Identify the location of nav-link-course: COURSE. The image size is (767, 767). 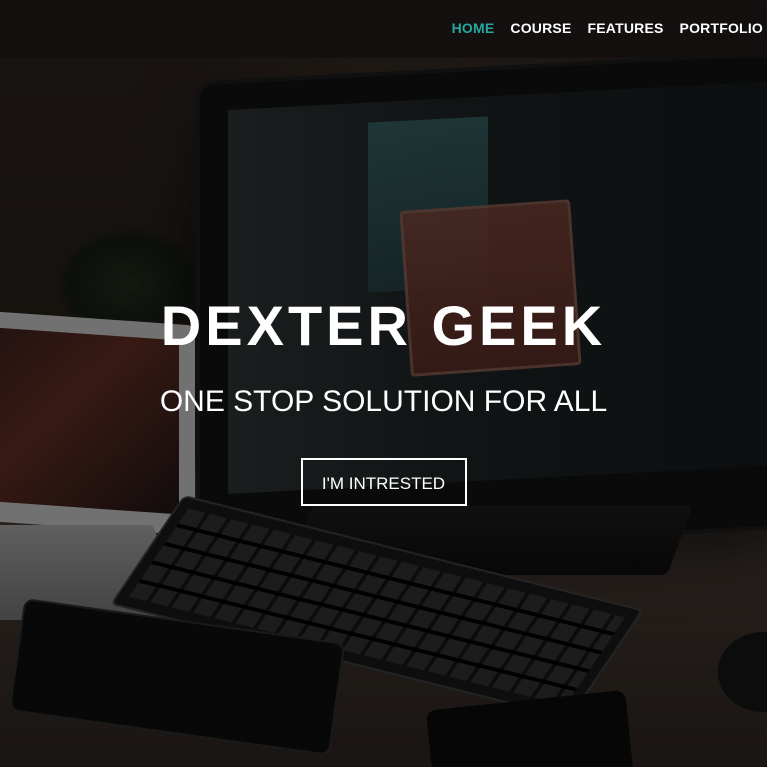
(540, 28).